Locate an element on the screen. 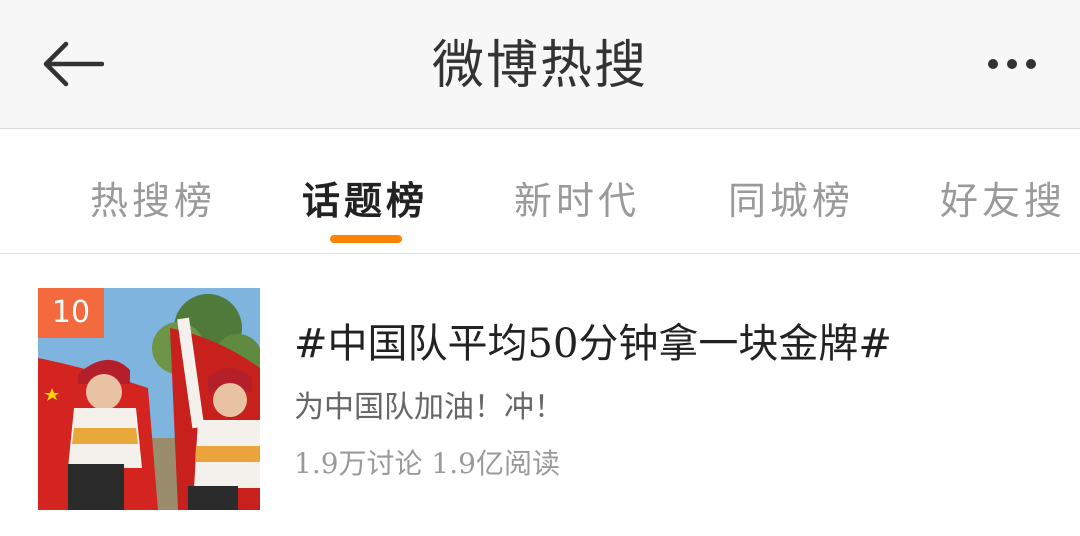  page-title: 微博热搜 is located at coordinates (539, 66).